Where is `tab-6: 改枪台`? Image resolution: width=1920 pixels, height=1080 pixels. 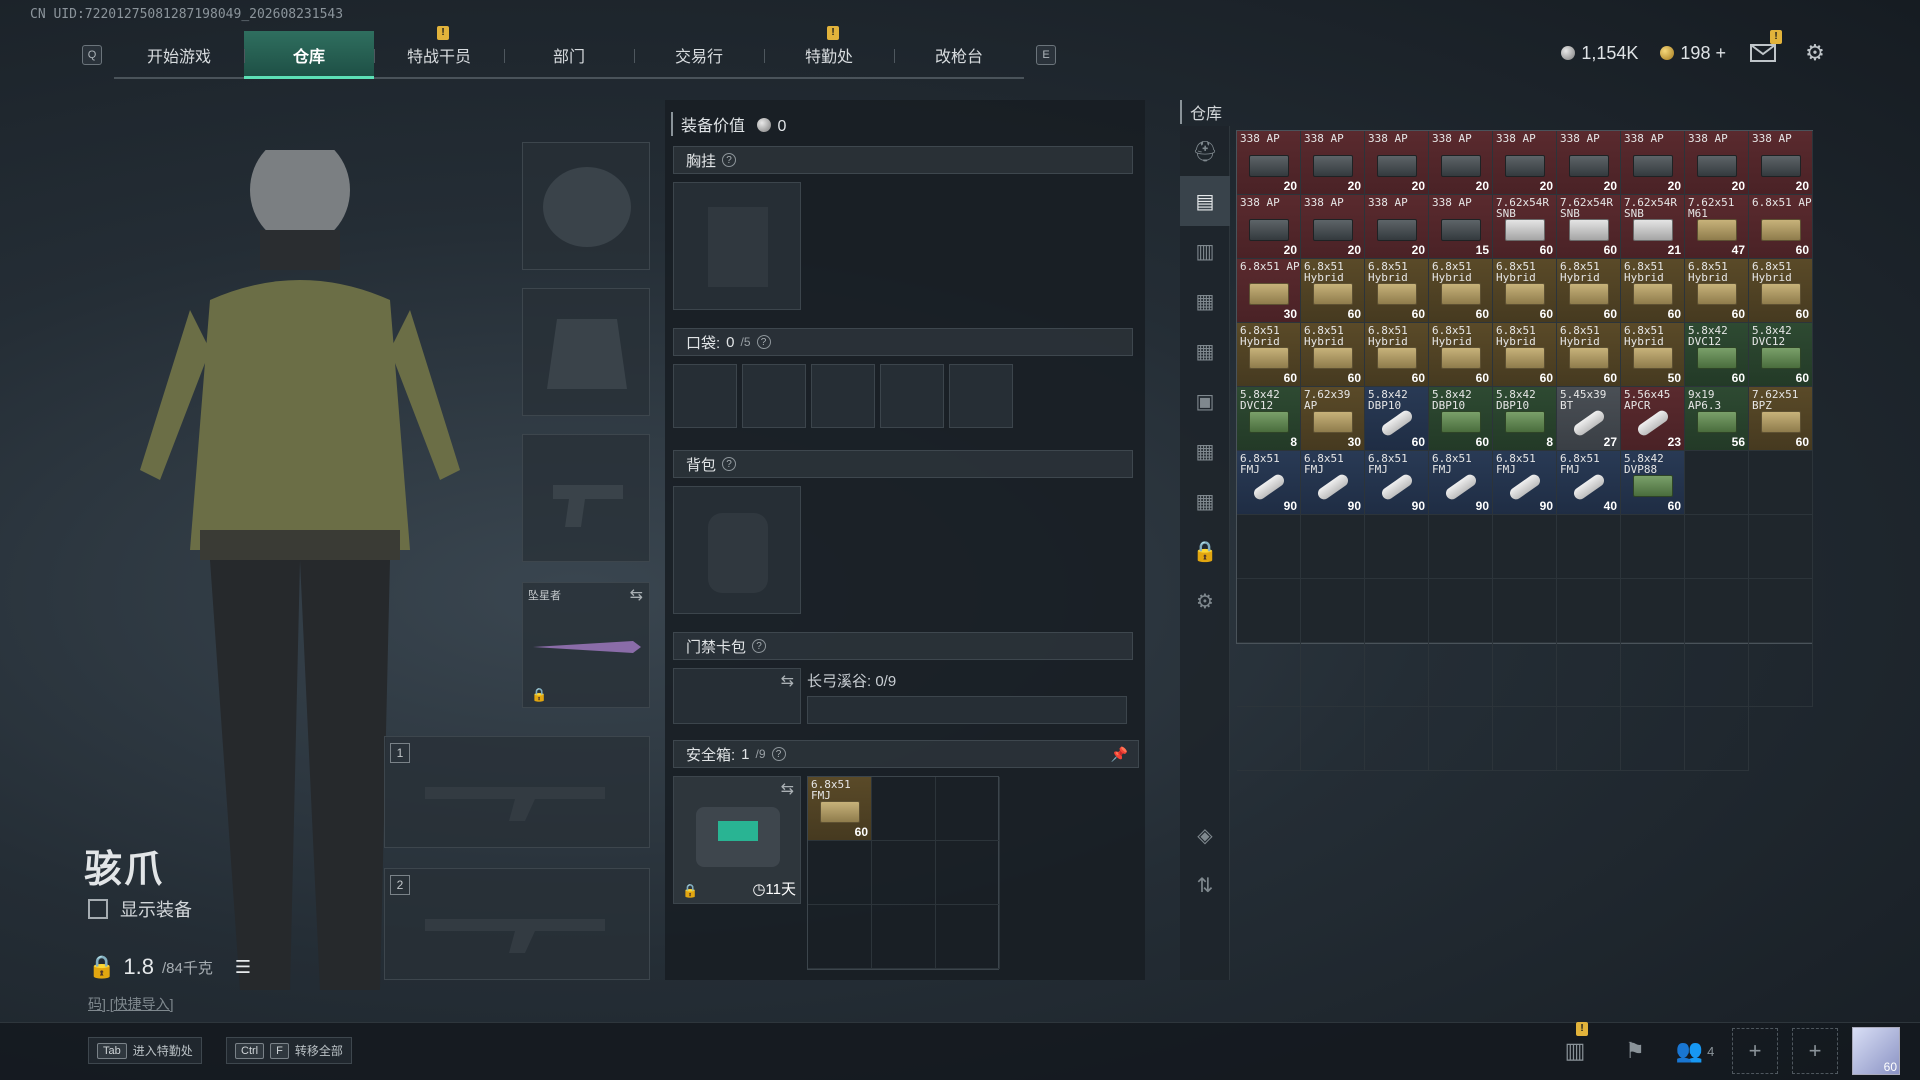
tab-6: 改枪台 is located at coordinates (959, 55).